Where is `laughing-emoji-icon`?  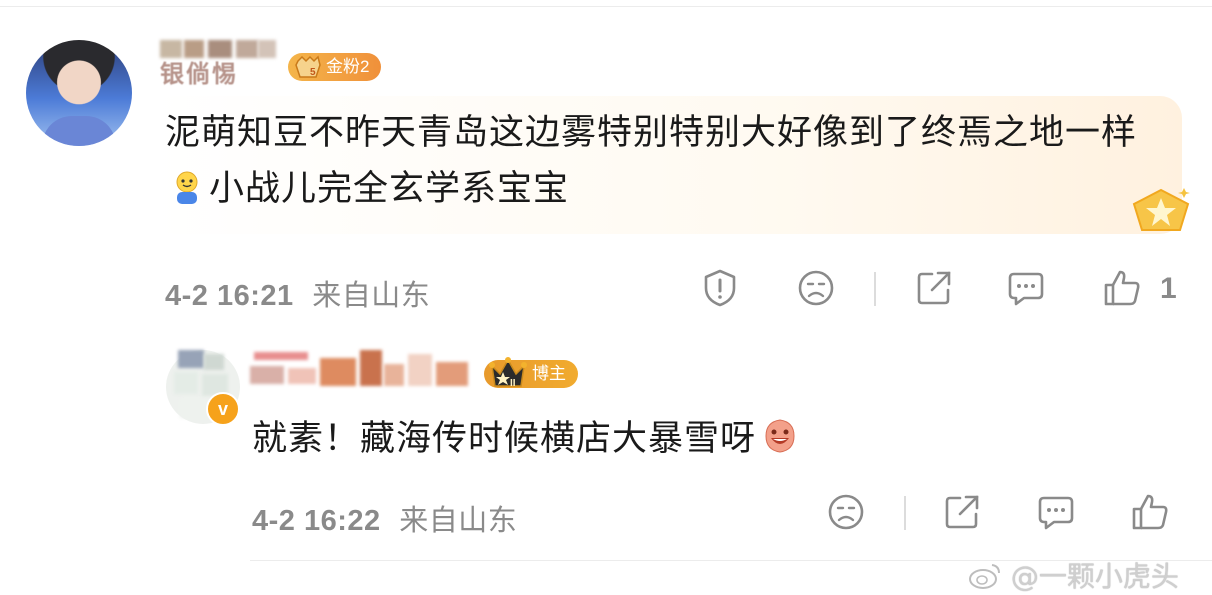
laughing-emoji-icon is located at coordinates (780, 436).